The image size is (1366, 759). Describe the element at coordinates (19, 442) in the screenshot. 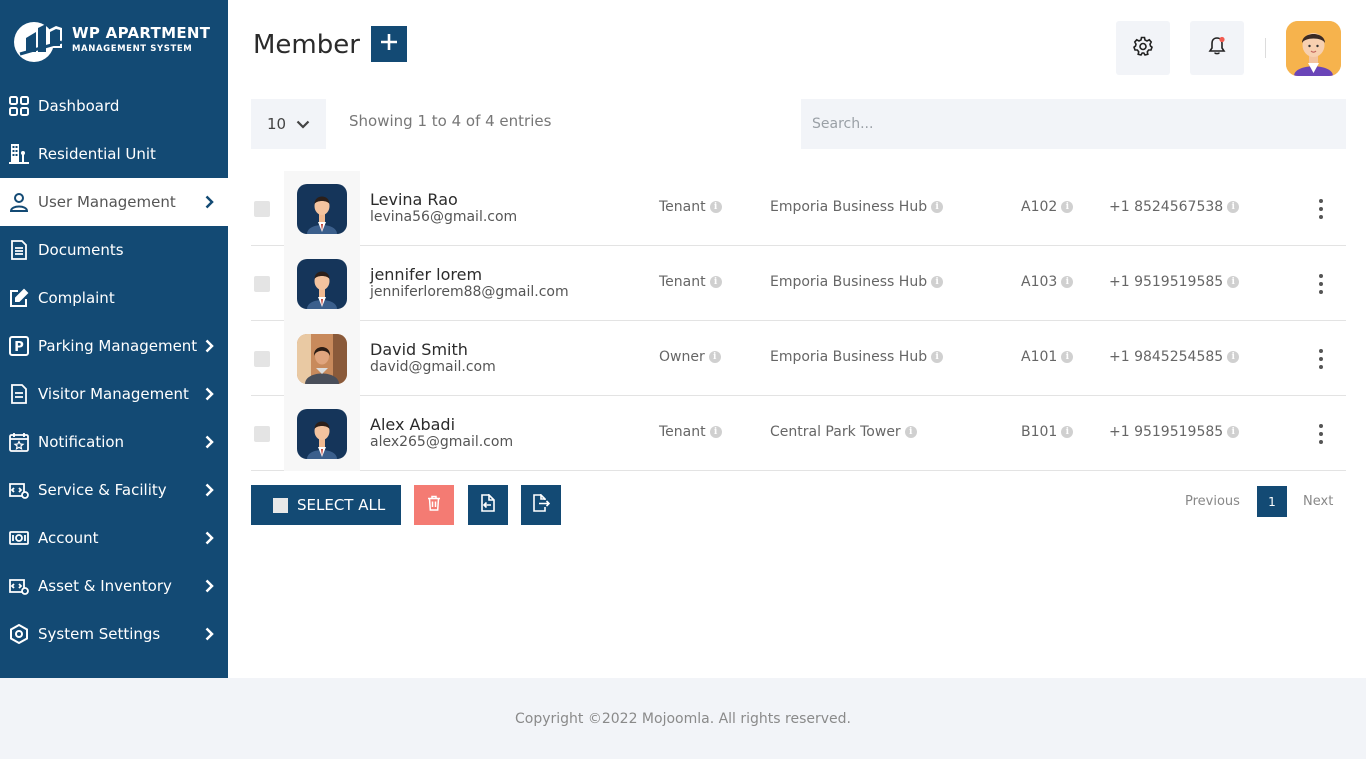

I see `calendar-star-icon` at that location.